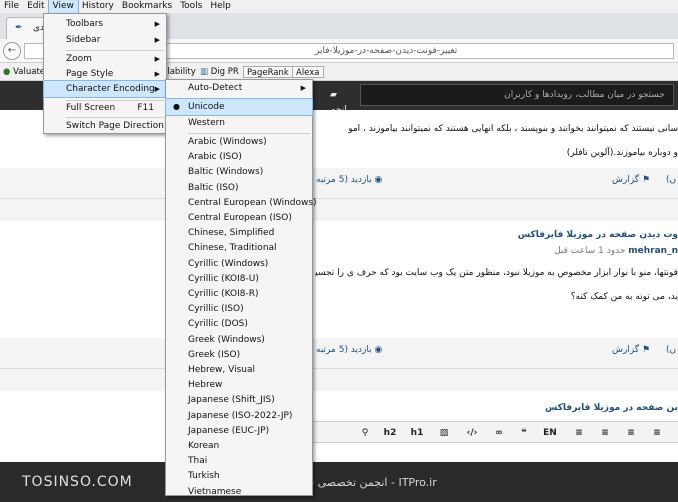  What do you see at coordinates (239, 188) in the screenshot?
I see `encoding-option: Baltic (ISO)` at bounding box center [239, 188].